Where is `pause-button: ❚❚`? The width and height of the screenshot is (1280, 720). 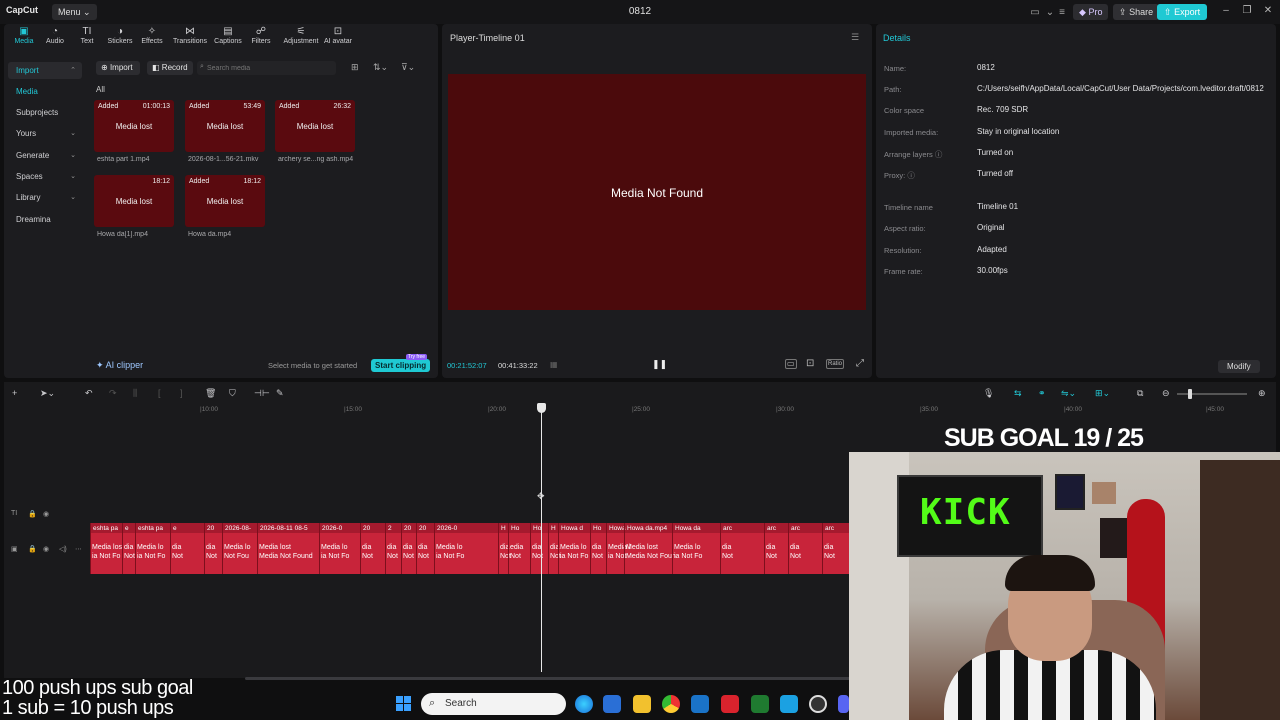
pause-button: ❚❚ is located at coordinates (659, 364).